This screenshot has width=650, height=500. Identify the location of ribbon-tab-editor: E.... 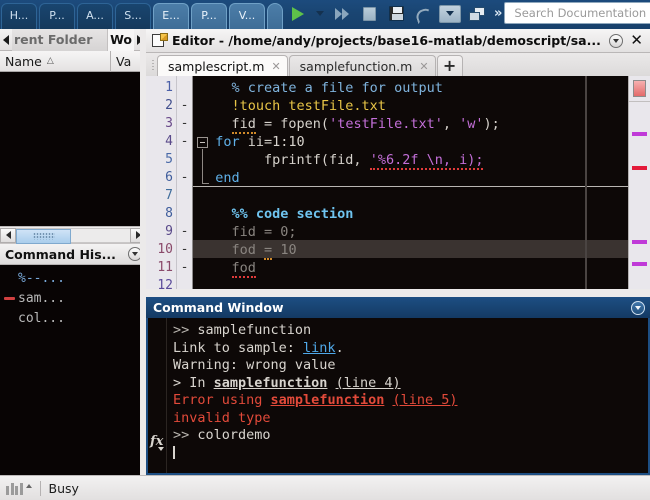
(171, 16).